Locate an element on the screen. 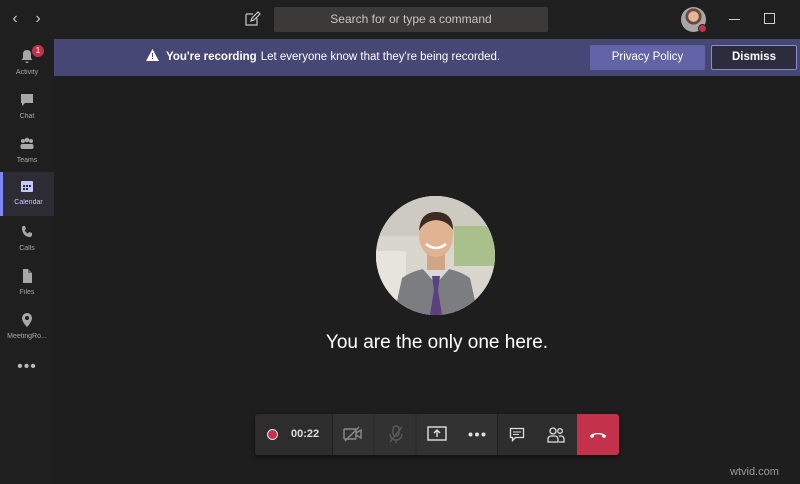 Image resolution: width=800 pixels, height=484 pixels. show-participants-button is located at coordinates (556, 434).